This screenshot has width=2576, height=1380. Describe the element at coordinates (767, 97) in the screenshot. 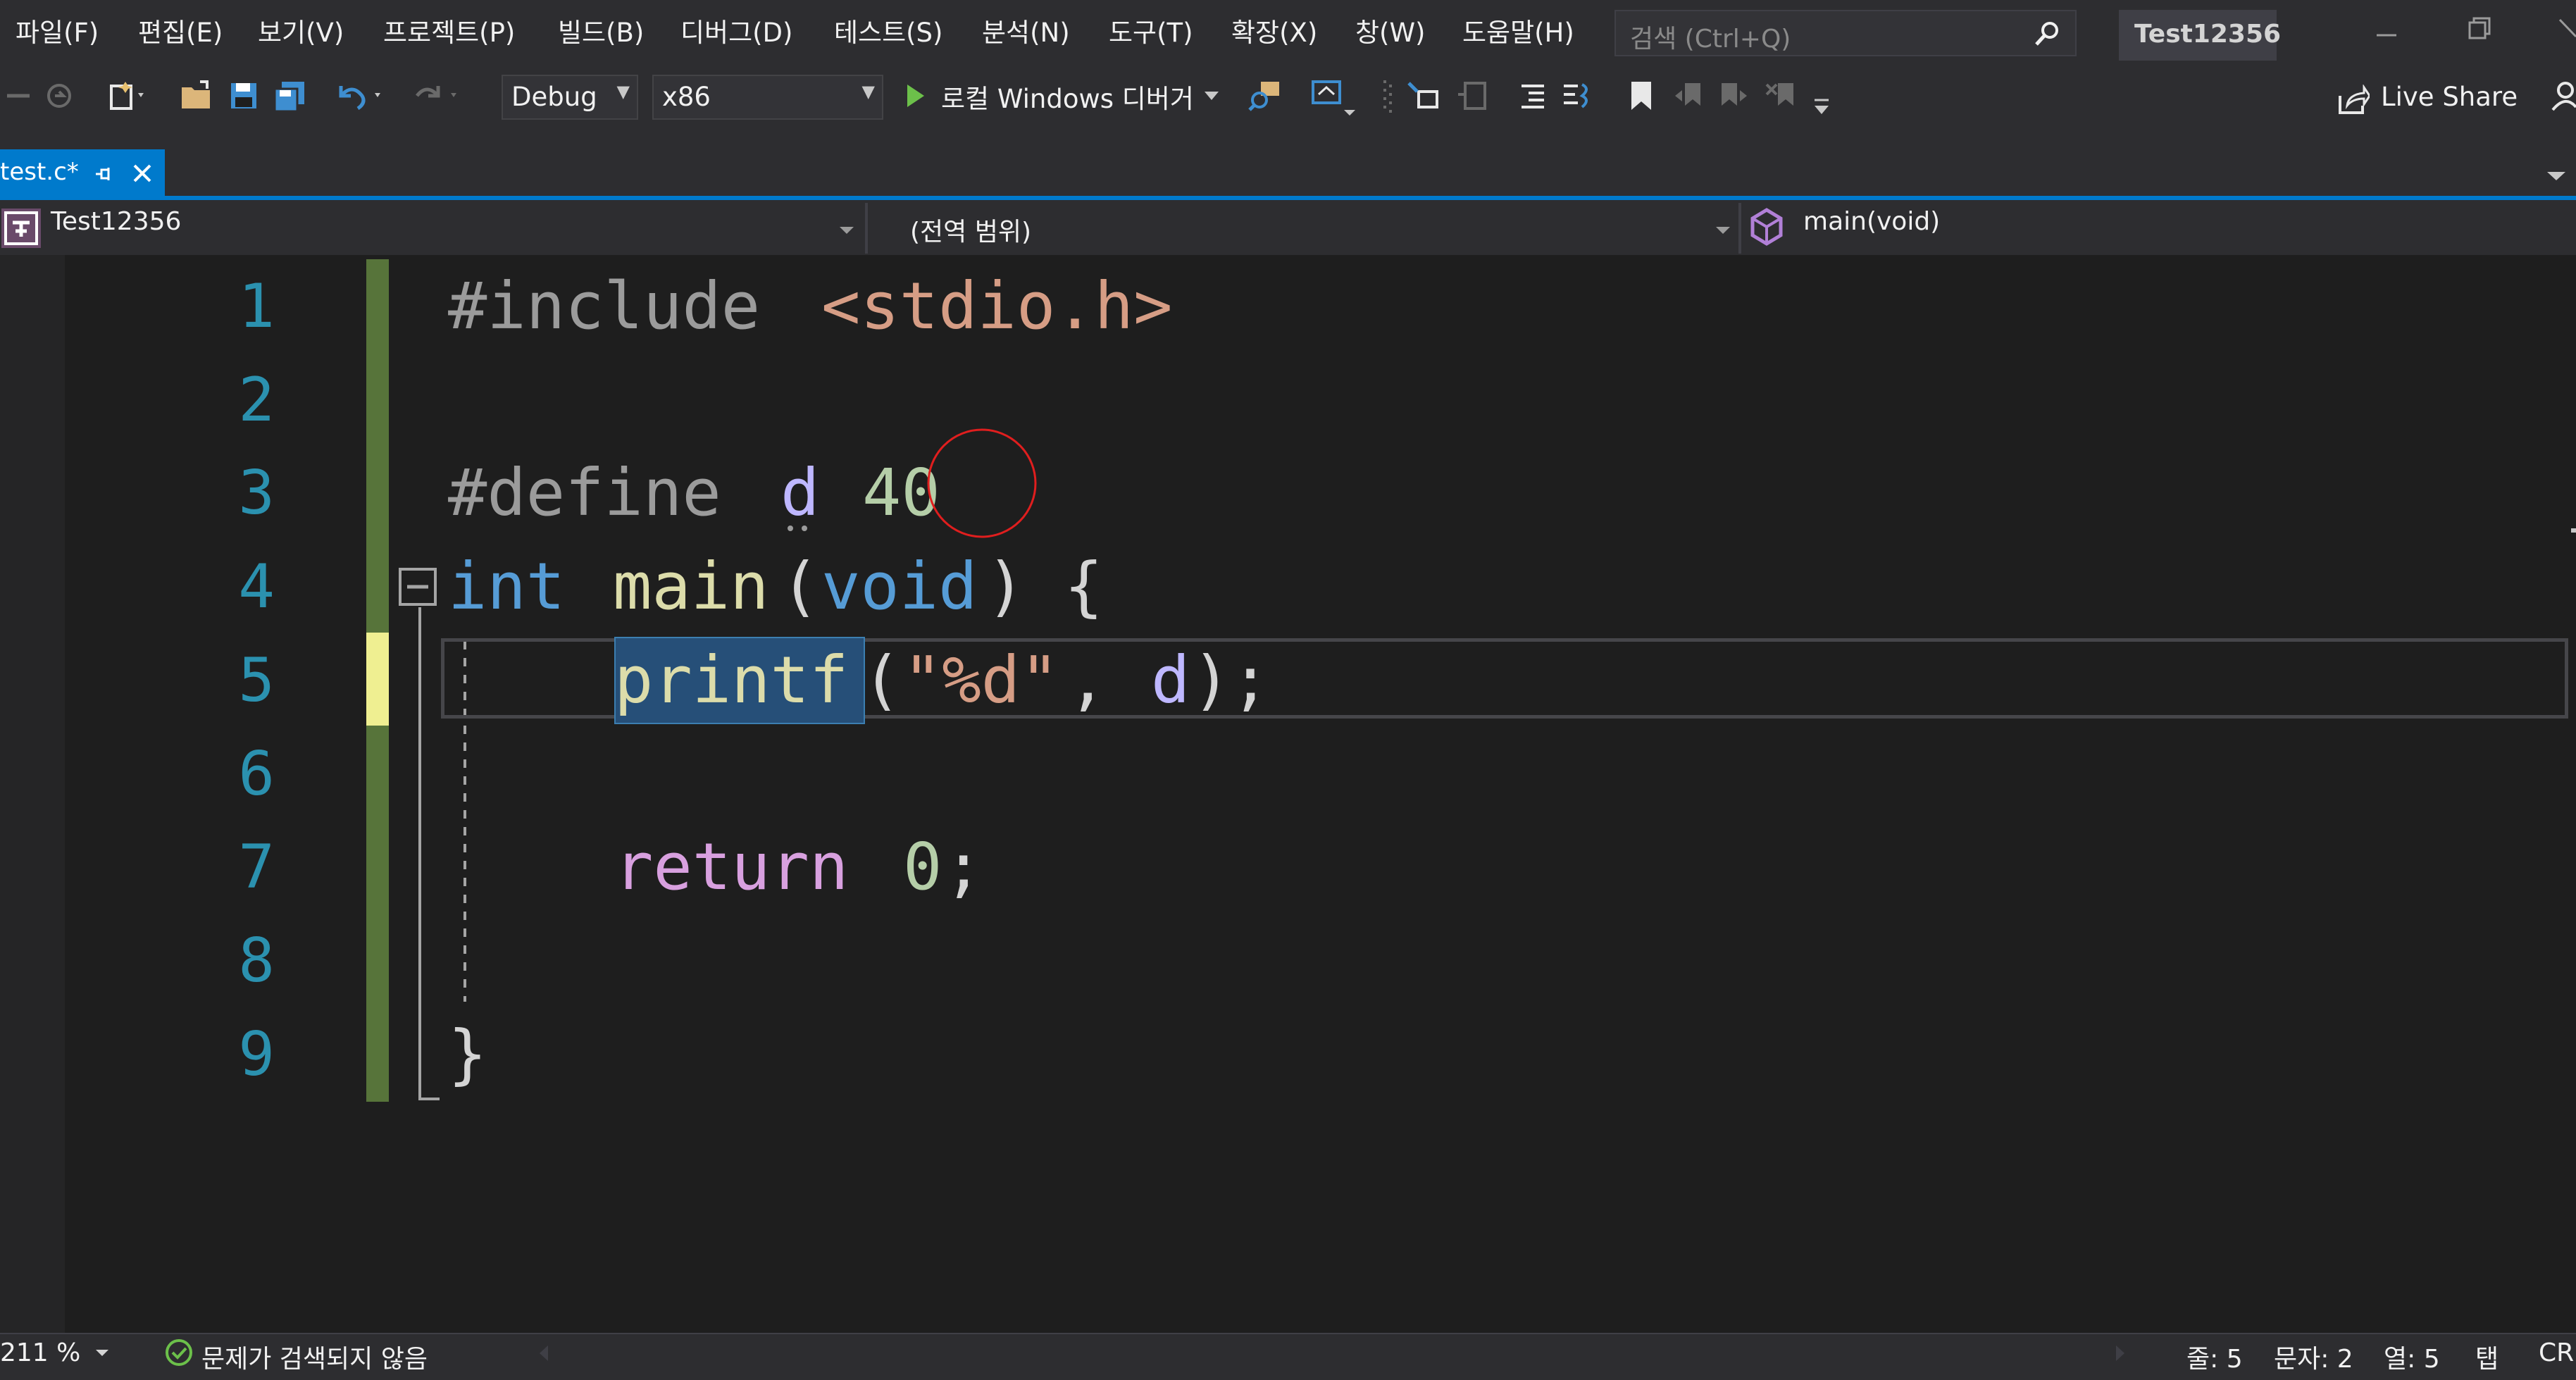

I see `platform-dropdown: x86 ▼` at that location.